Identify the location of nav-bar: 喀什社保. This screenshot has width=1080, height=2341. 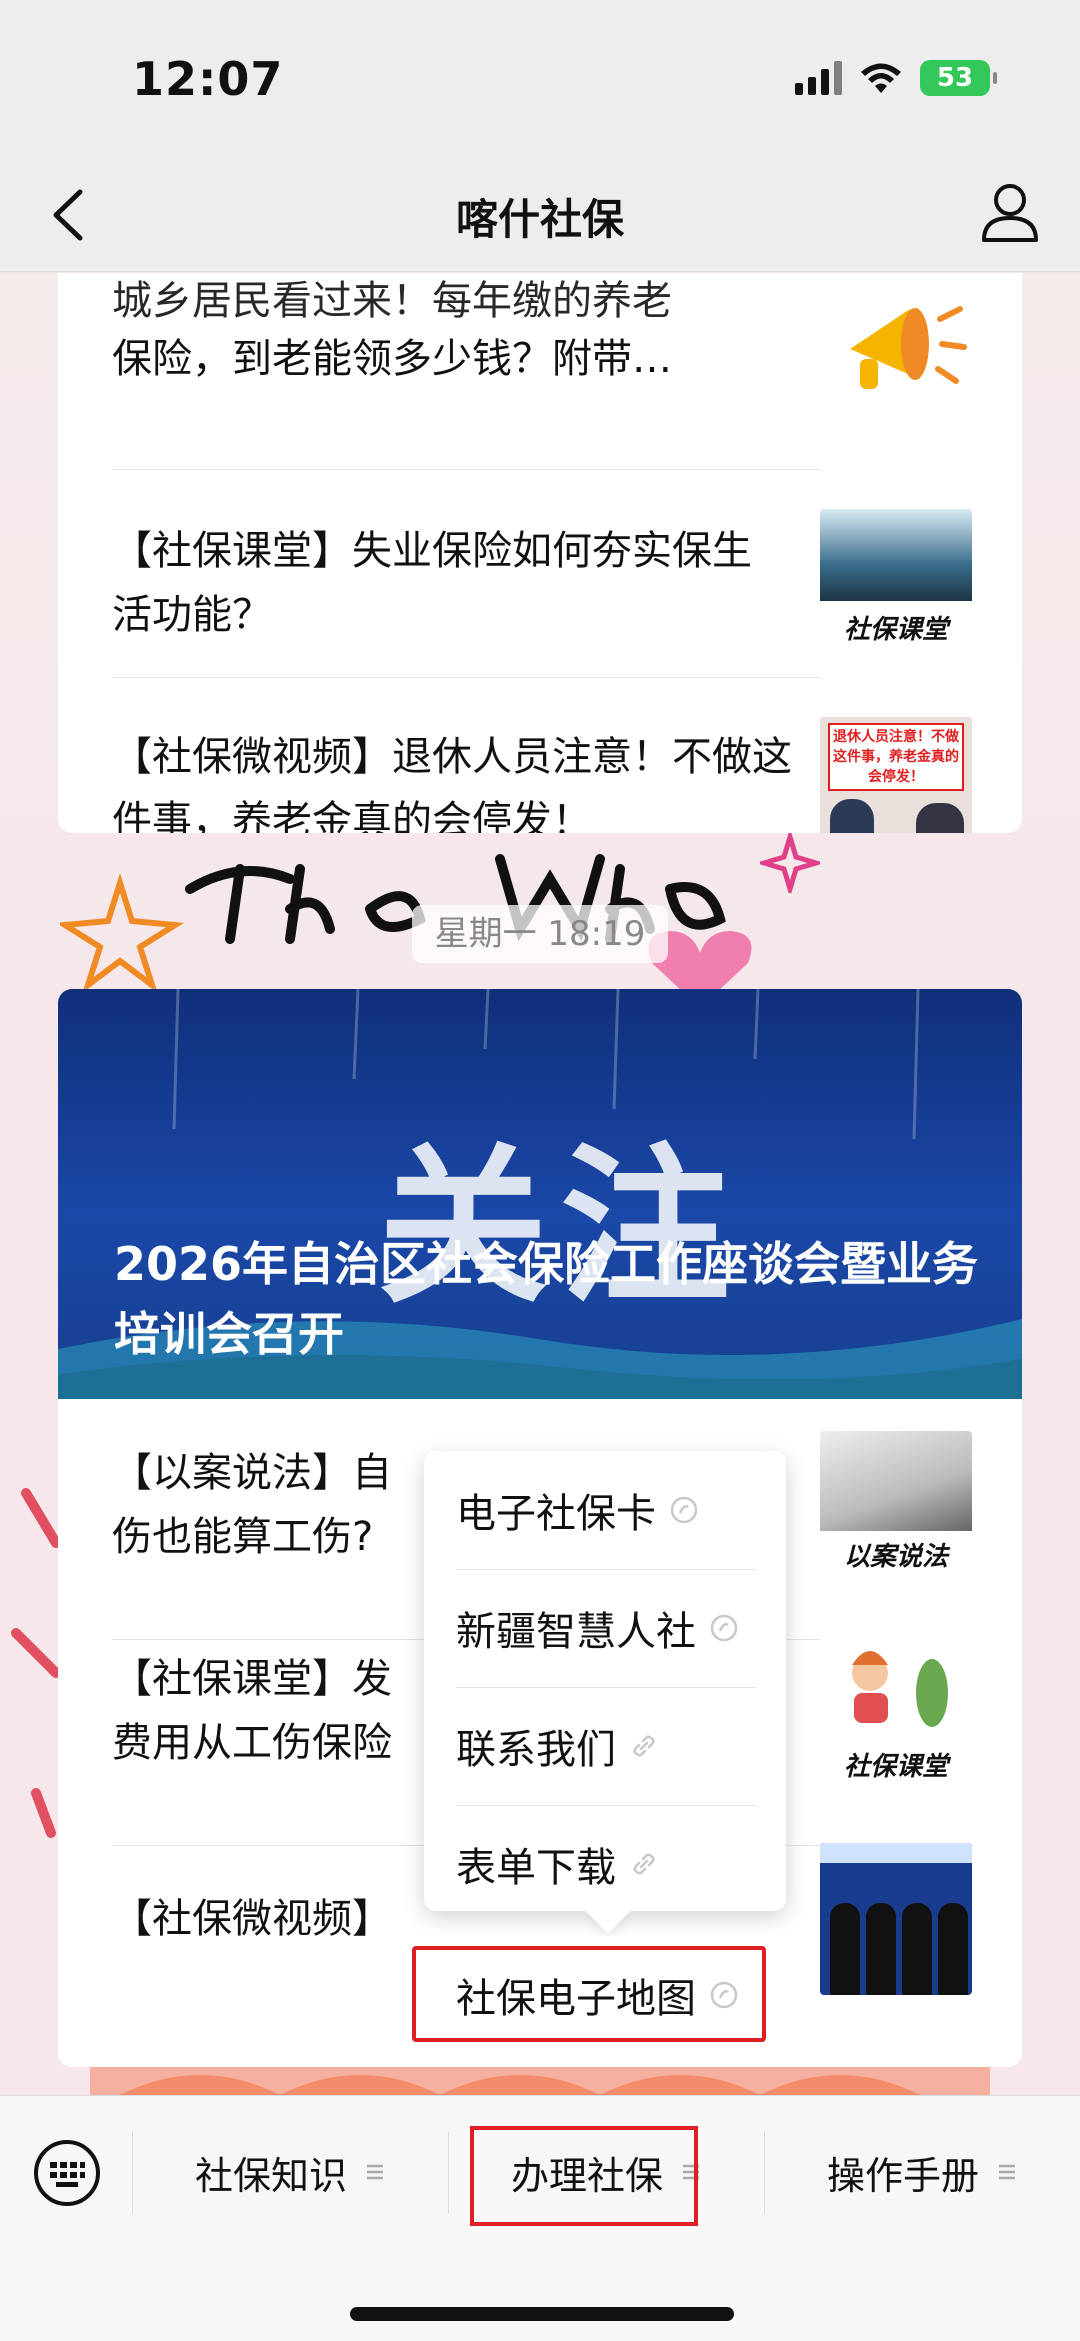
(540, 216).